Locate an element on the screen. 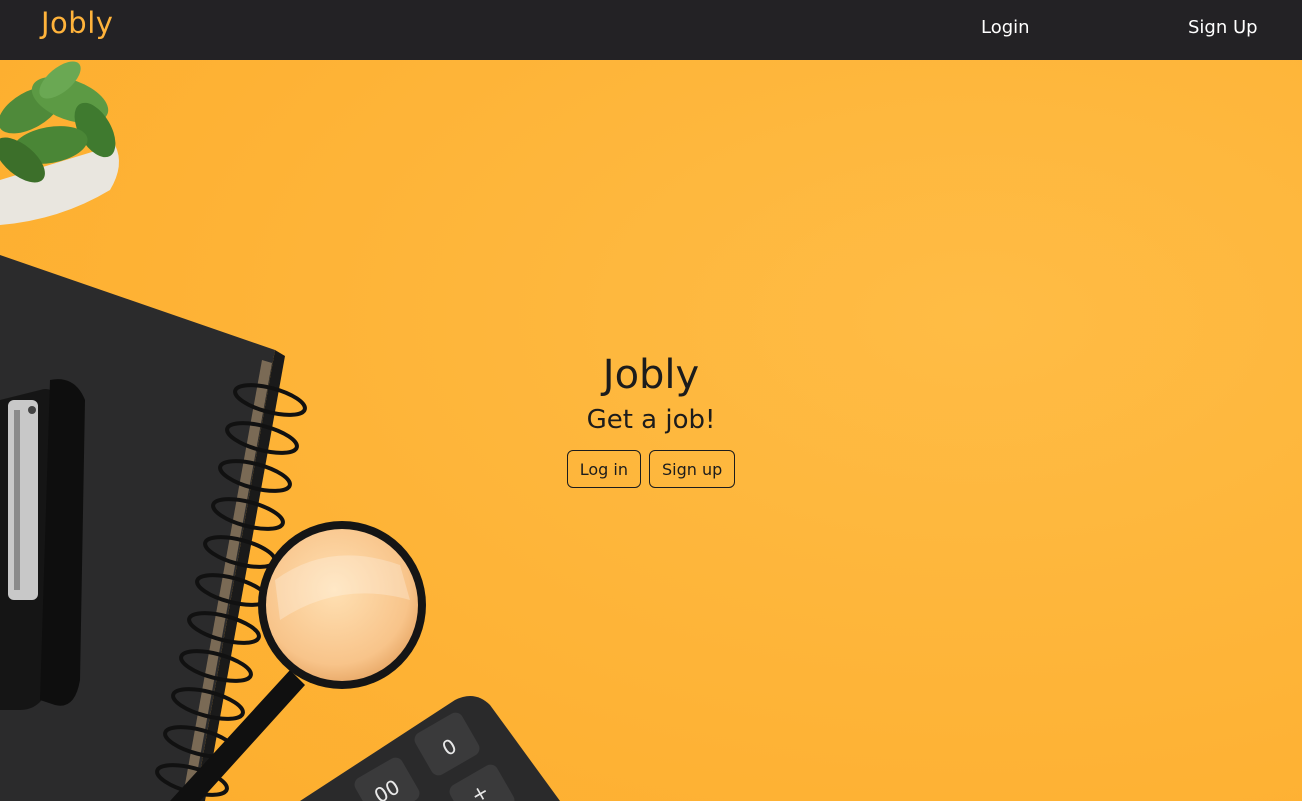 Image resolution: width=1302 pixels, height=801 pixels. login-button: Log in is located at coordinates (603, 469).